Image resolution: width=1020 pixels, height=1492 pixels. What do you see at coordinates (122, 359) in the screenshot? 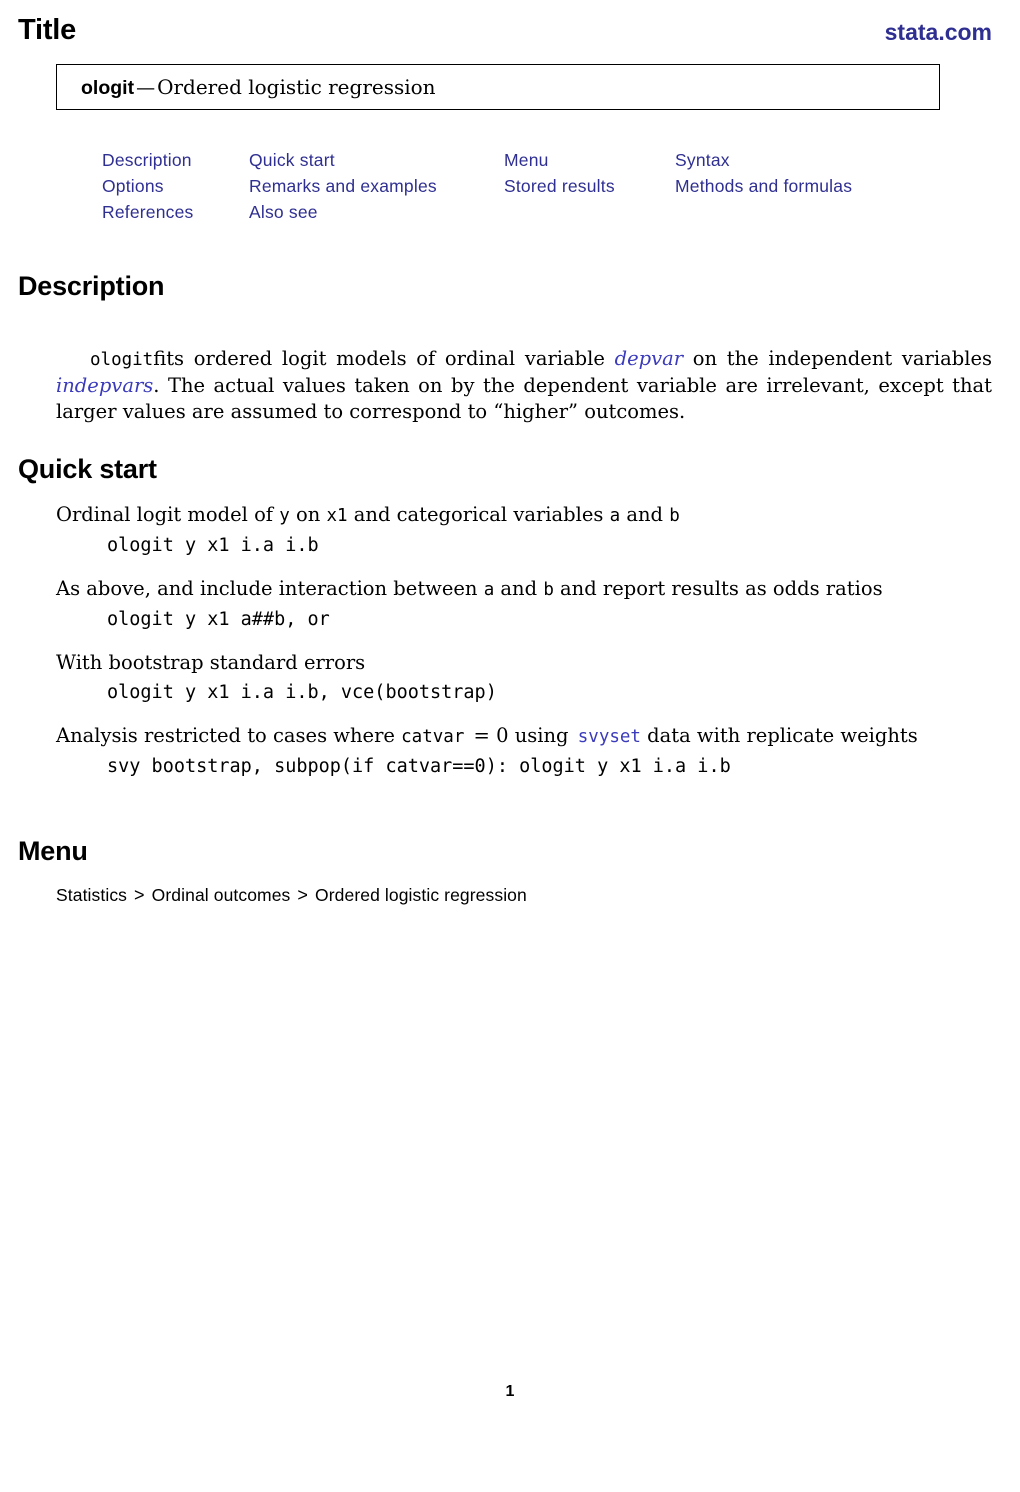
I see `inline-code-ologit: ologit` at bounding box center [122, 359].